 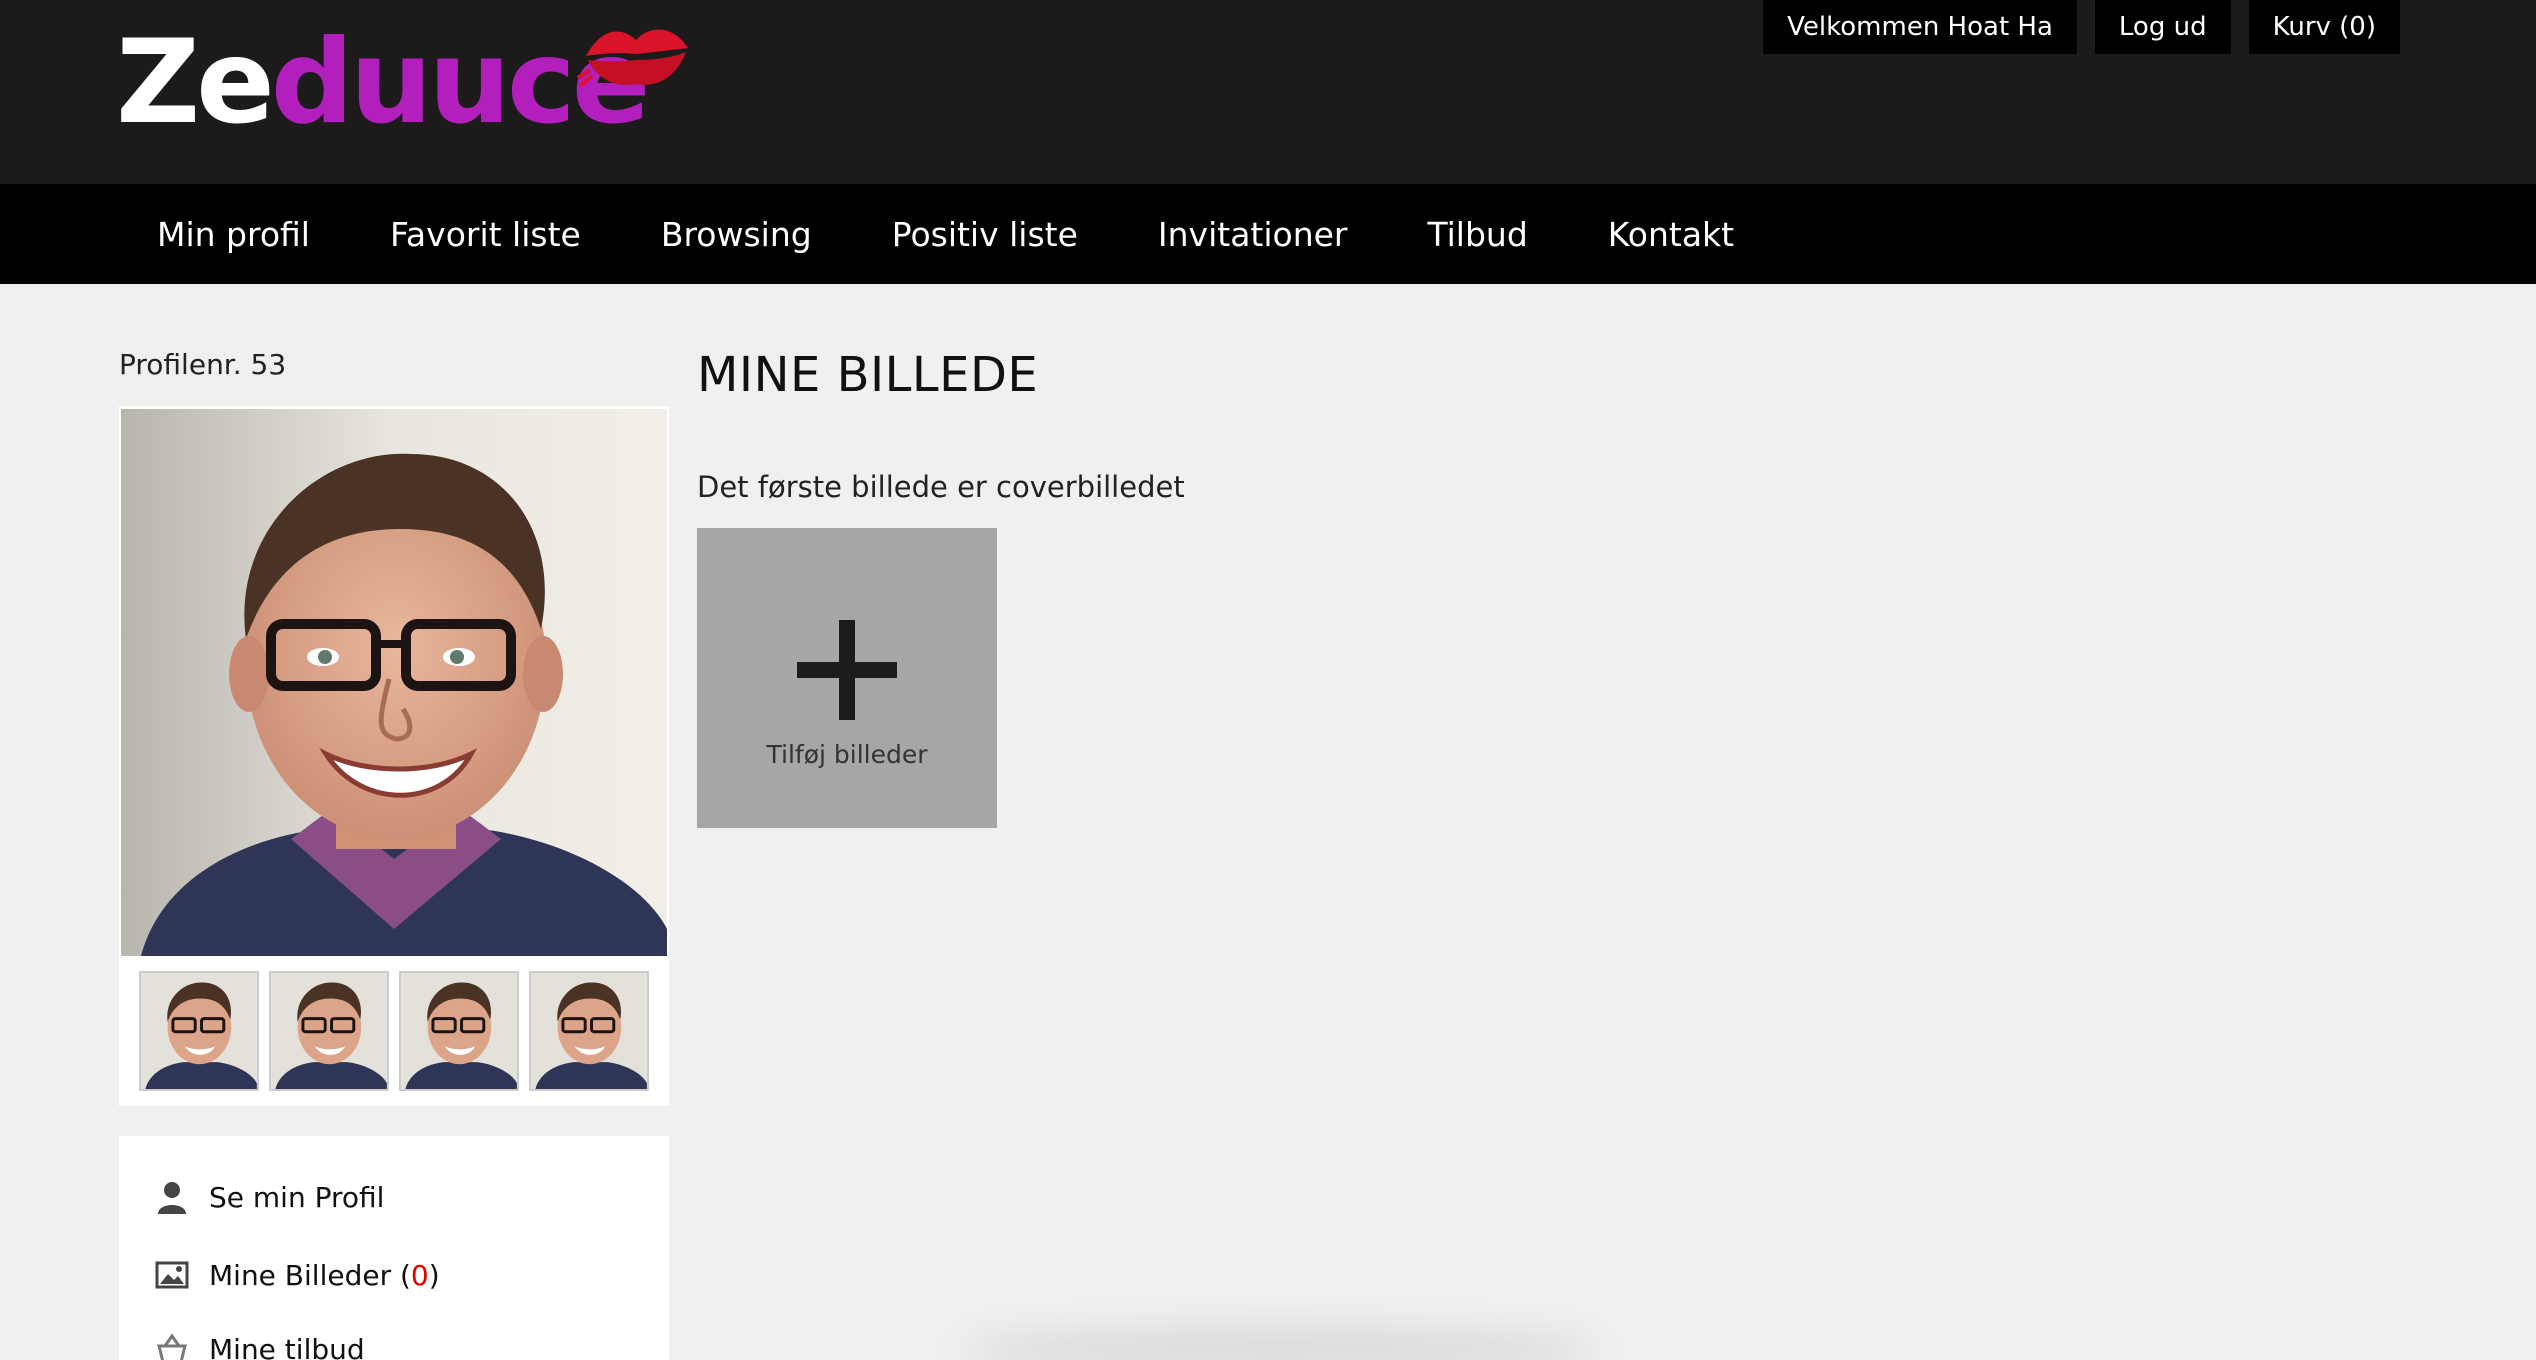 I want to click on lips-icon, so click(x=632, y=58).